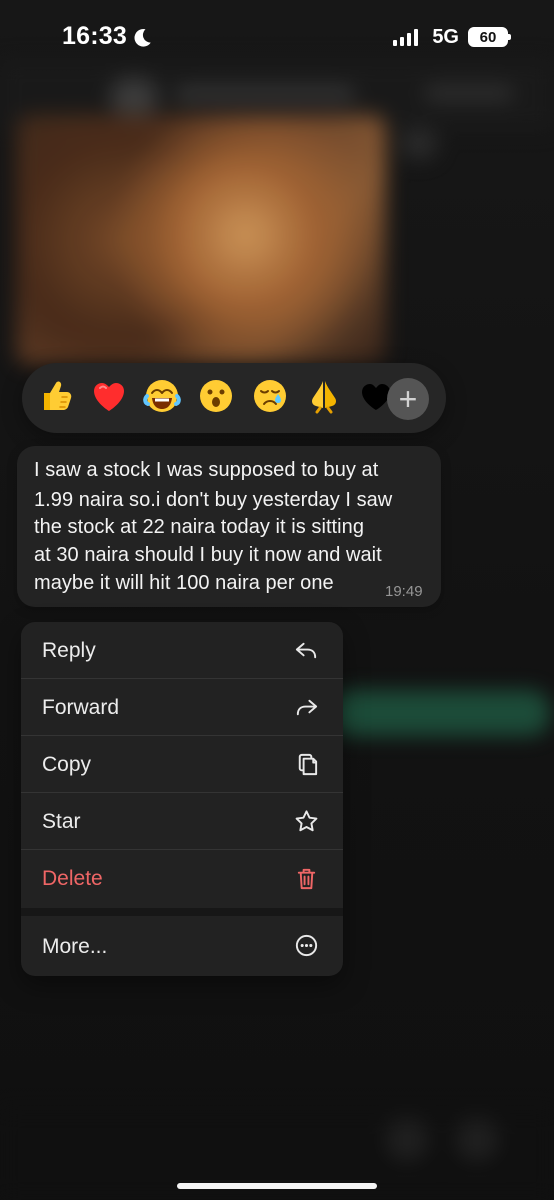 Image resolution: width=554 pixels, height=1200 pixels. What do you see at coordinates (69, 650) in the screenshot?
I see `reply-label: Reply` at bounding box center [69, 650].